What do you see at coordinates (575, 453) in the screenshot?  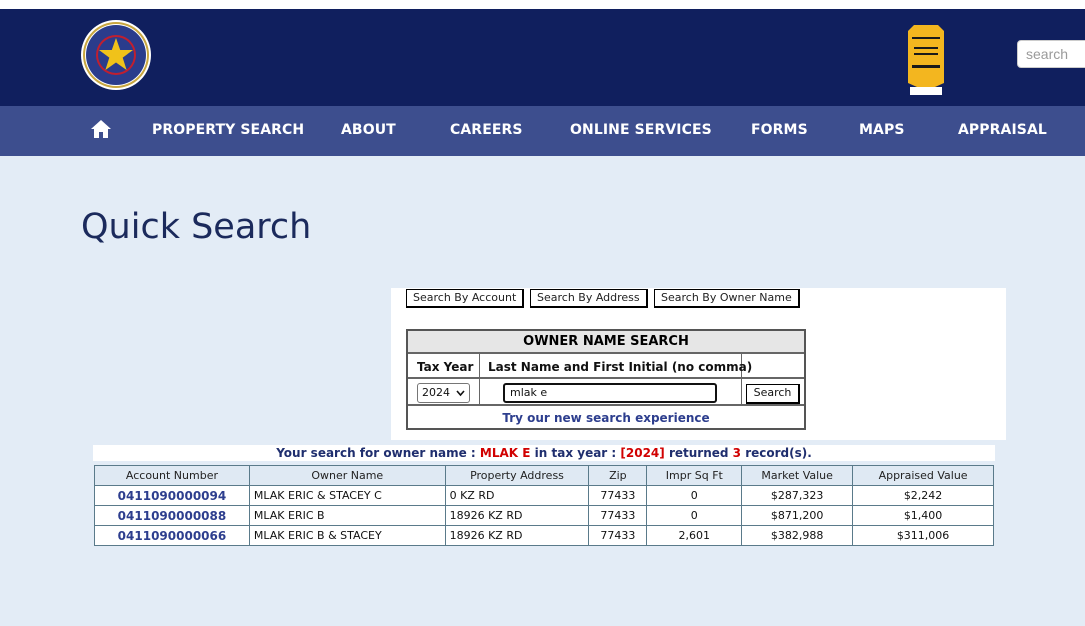 I see `summary-middle: in tax year :` at bounding box center [575, 453].